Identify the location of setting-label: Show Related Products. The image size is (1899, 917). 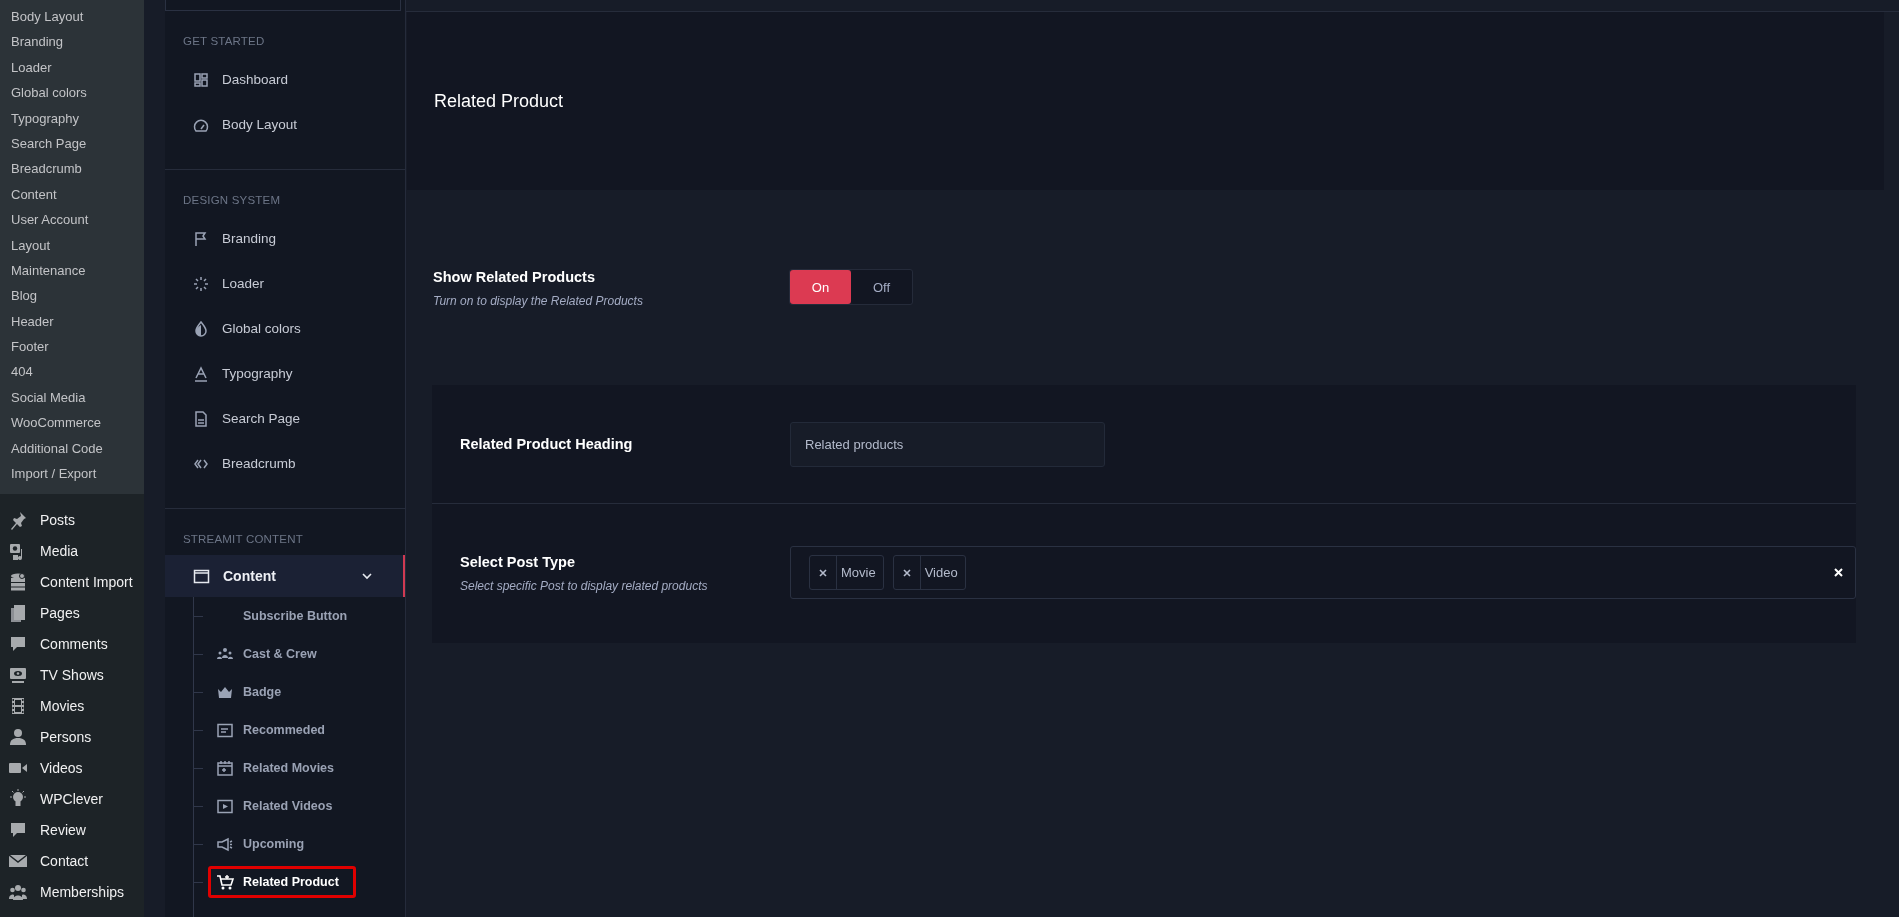
(514, 277).